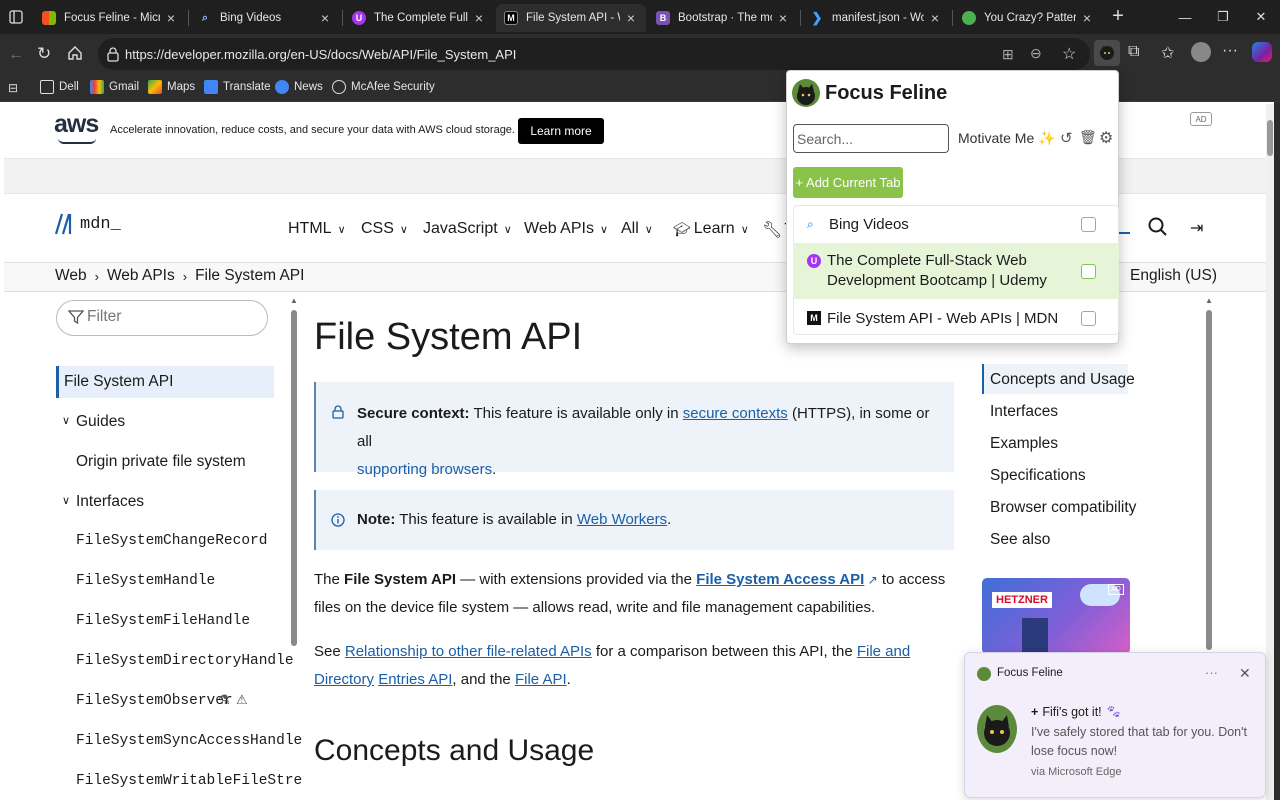  I want to click on breadcrumb-web-apis: Web APIs, so click(141, 276).